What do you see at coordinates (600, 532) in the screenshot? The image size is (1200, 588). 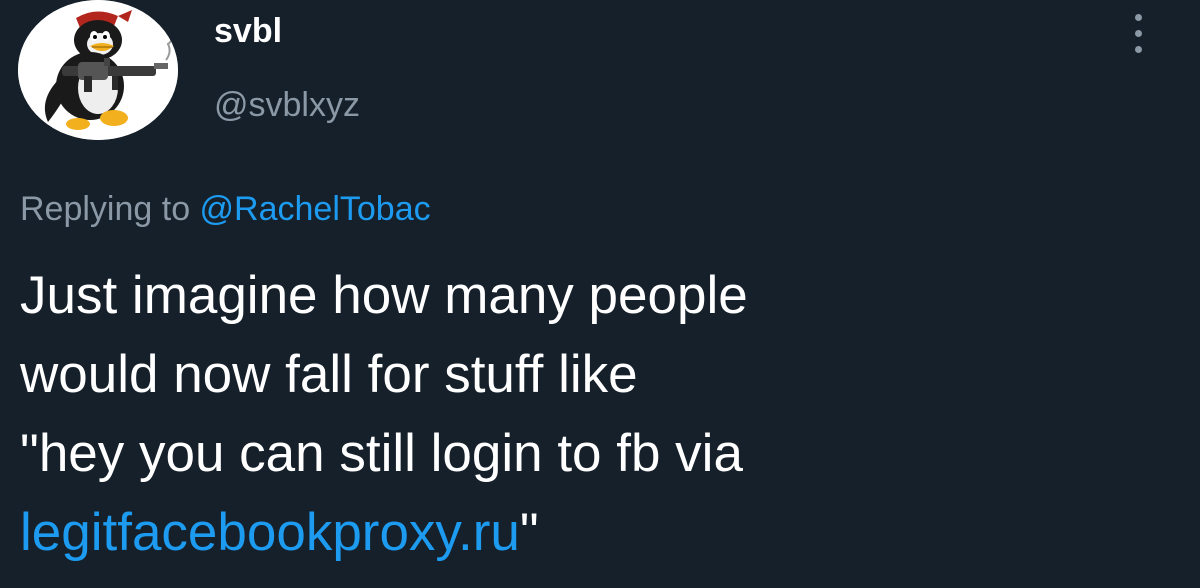 I see `tweet-text-line: legitfacebookproxy.ru"` at bounding box center [600, 532].